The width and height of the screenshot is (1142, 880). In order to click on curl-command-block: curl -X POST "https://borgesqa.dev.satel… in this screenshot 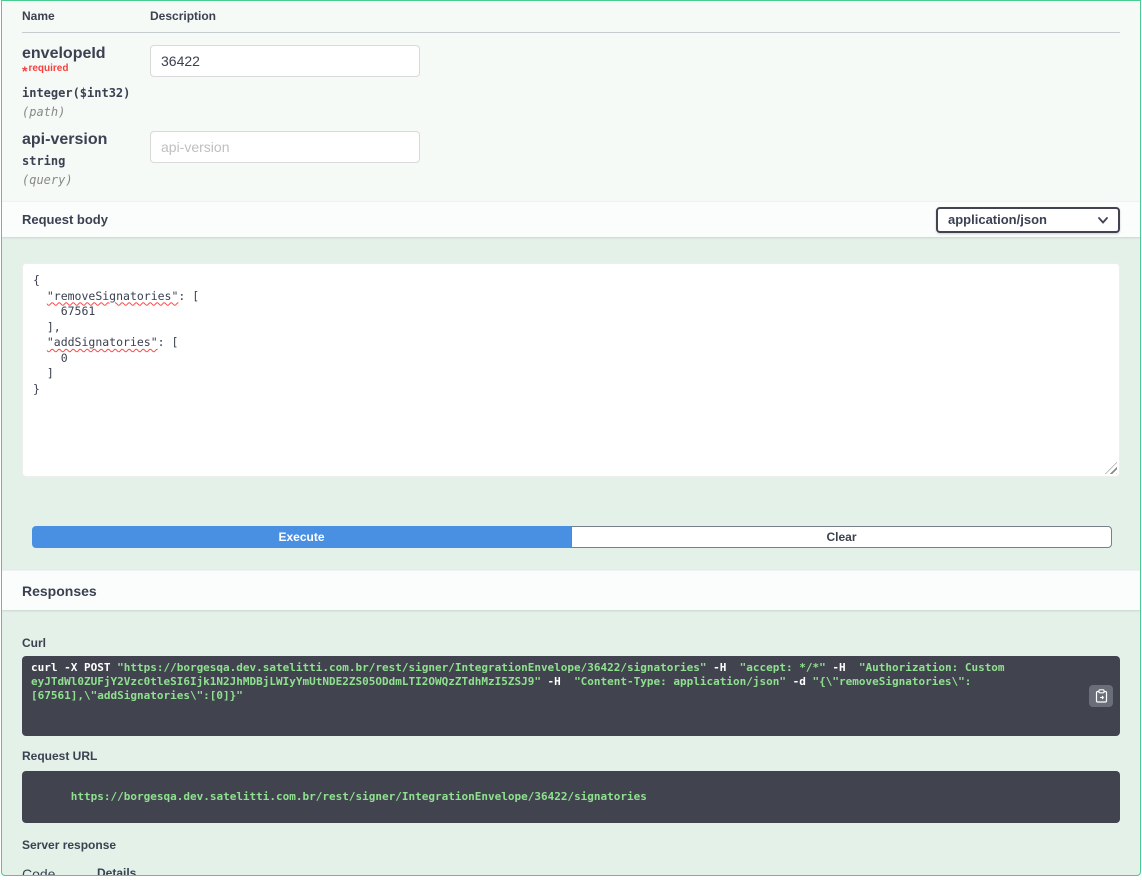, I will do `click(571, 696)`.